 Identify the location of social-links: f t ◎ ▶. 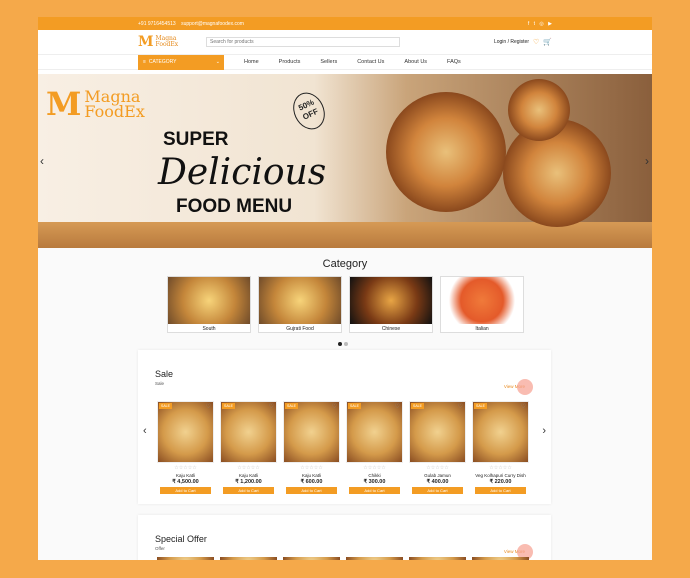
(538, 24).